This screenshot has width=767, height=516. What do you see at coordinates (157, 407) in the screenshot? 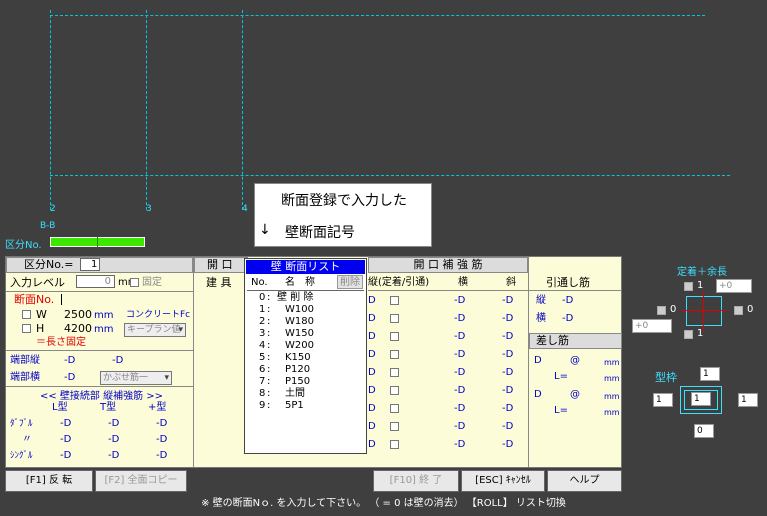
I see `col-plus: +型` at bounding box center [157, 407].